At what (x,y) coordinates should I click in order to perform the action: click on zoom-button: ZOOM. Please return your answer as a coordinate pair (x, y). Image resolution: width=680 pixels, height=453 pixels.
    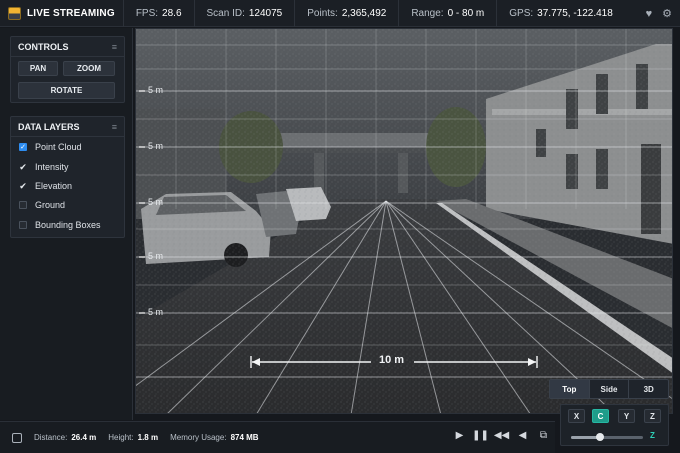
    Looking at the image, I should click on (89, 68).